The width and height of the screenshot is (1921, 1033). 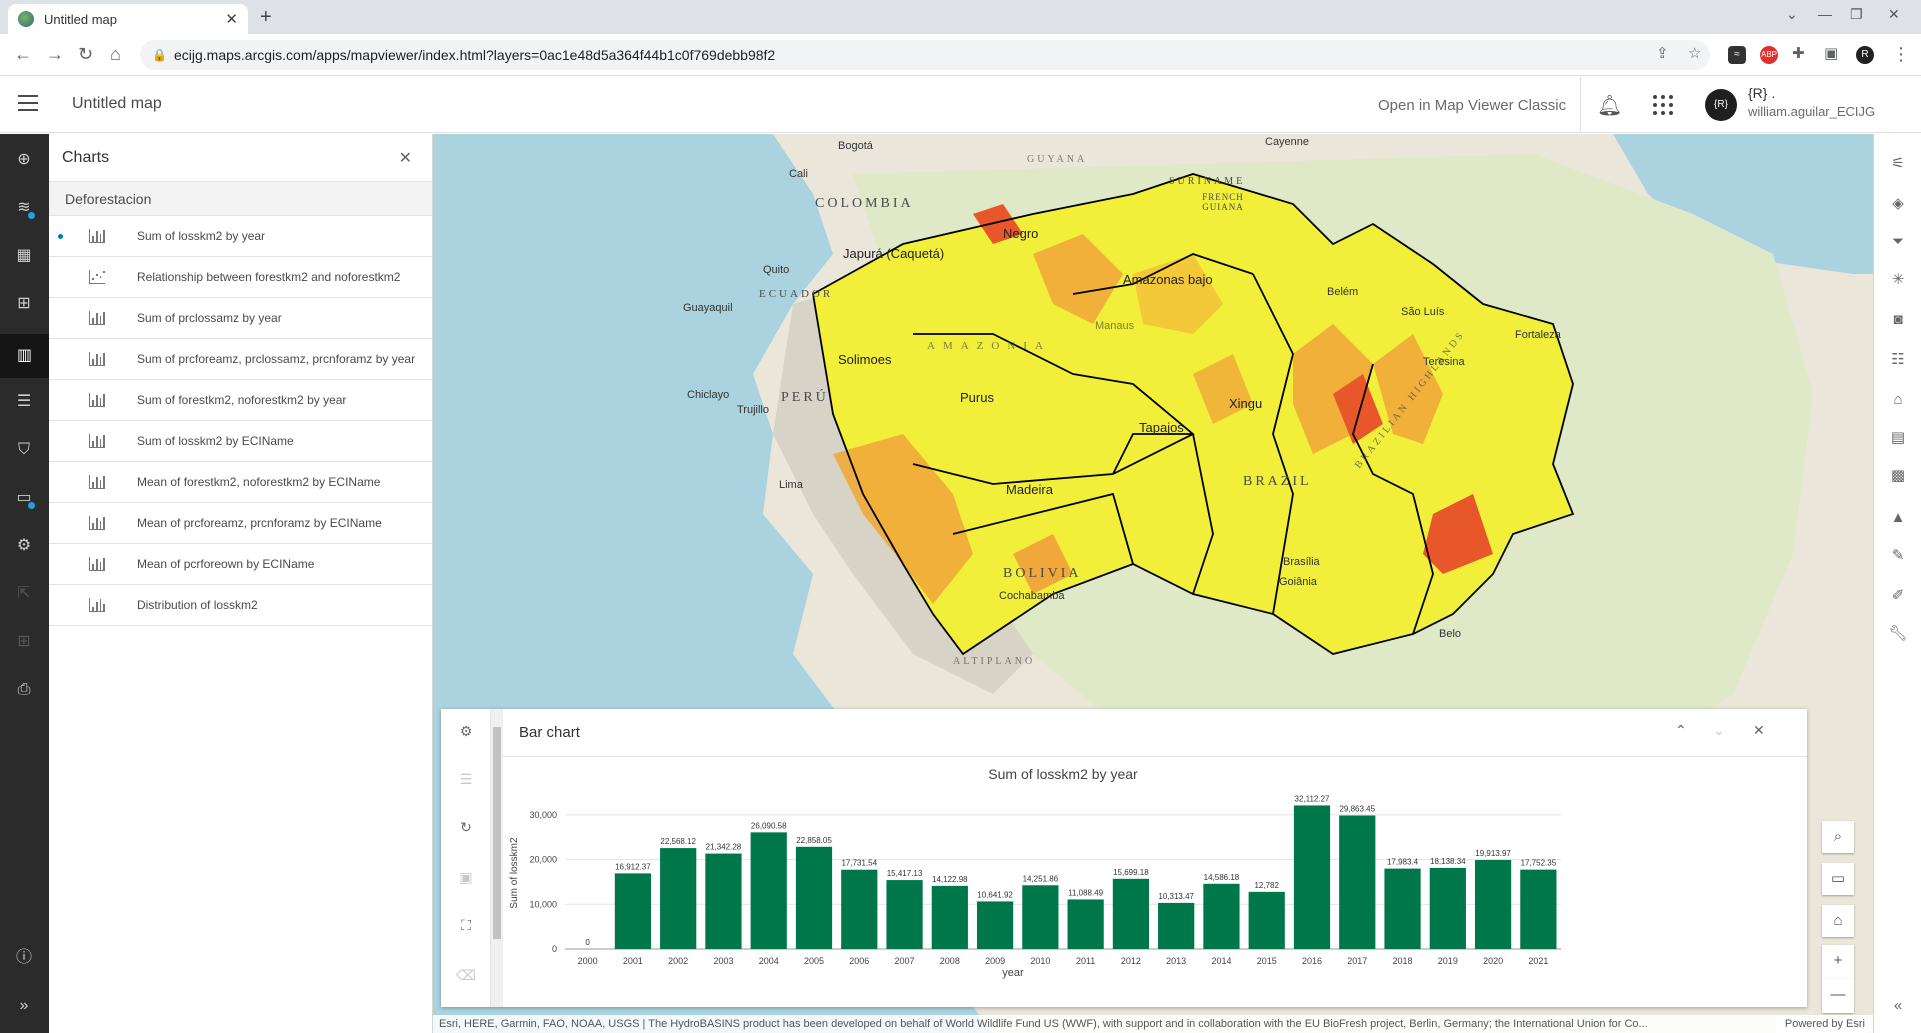 What do you see at coordinates (240, 441) in the screenshot?
I see `chart-list-item: Sum of losskm2 by ECIName` at bounding box center [240, 441].